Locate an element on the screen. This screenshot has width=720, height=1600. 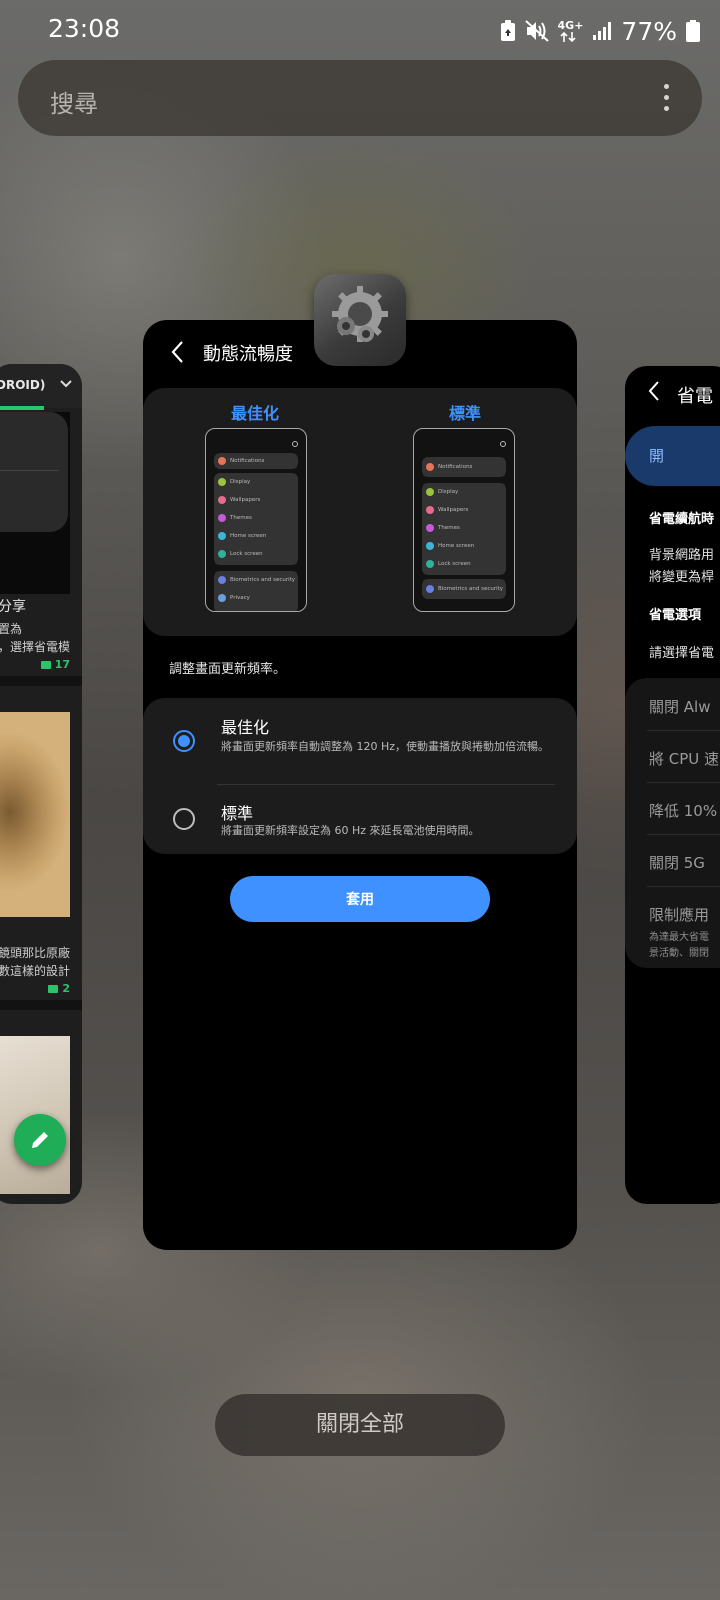
status-time: 23:08 is located at coordinates (84, 28).